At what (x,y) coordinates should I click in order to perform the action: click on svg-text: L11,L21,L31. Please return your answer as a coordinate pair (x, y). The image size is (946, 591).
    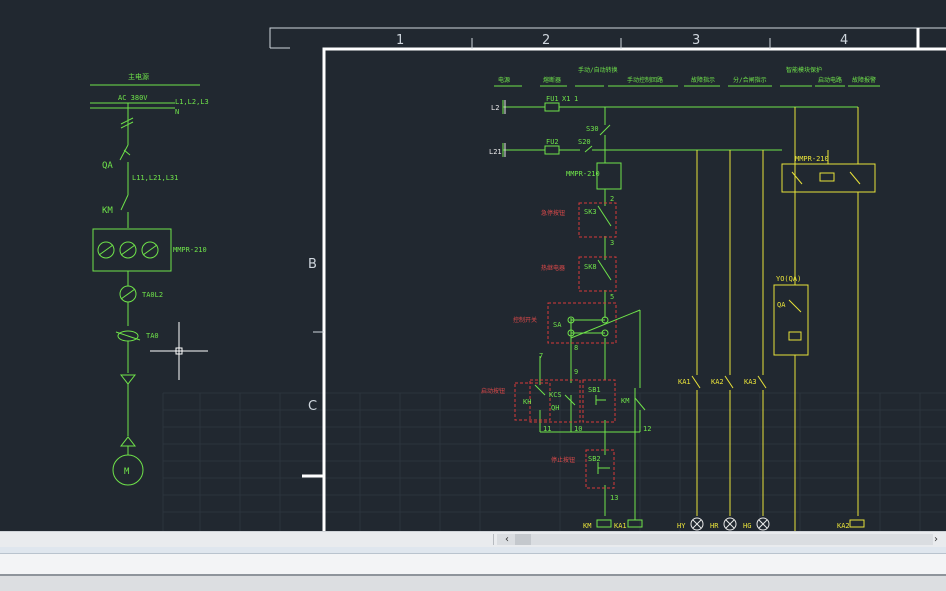
    Looking at the image, I should click on (155, 178).